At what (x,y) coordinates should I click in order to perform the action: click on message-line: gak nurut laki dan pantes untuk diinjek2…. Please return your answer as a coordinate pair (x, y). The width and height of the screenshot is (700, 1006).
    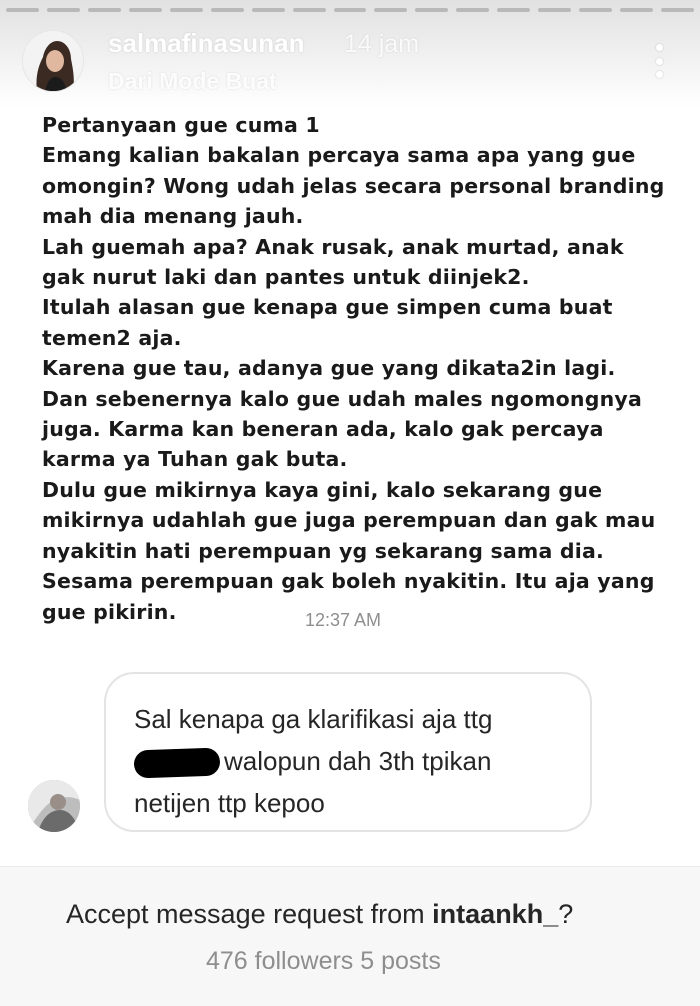
    Looking at the image, I should click on (286, 277).